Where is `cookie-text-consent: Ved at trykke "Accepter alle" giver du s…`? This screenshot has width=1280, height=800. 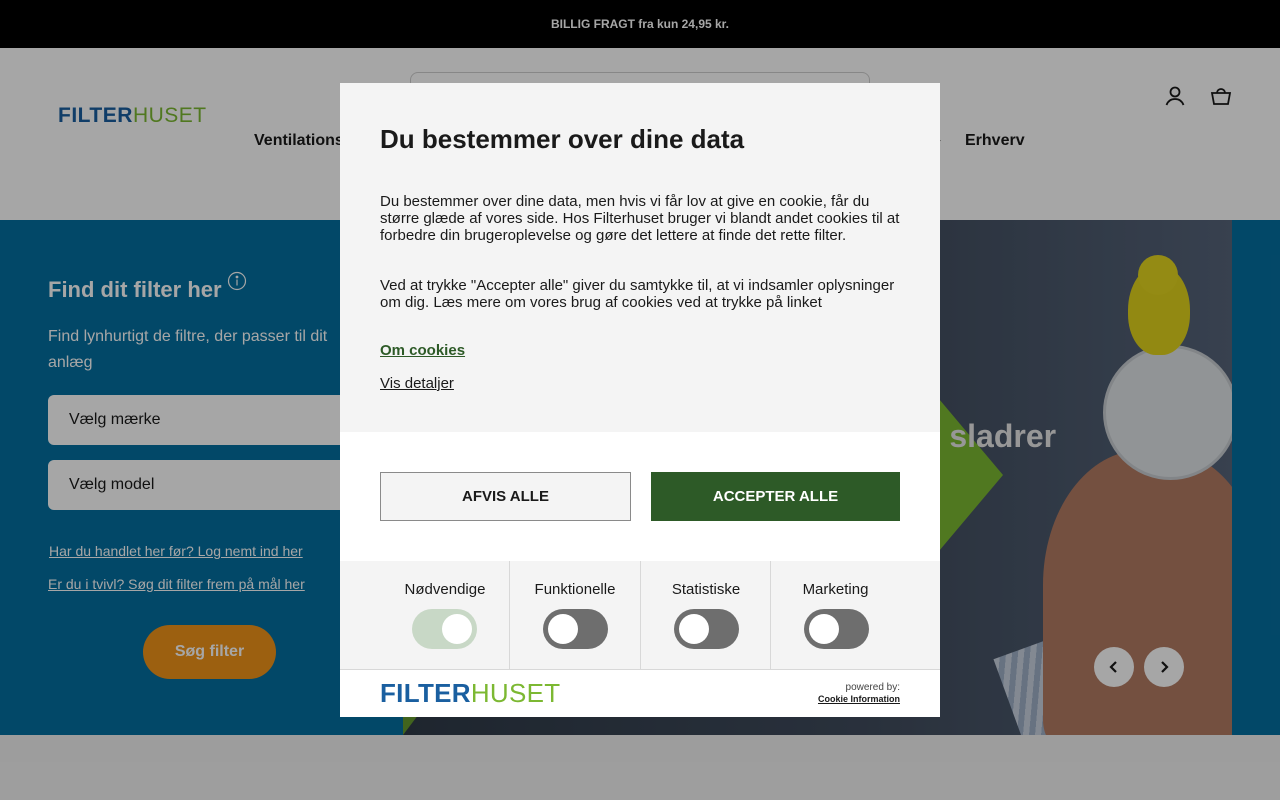 cookie-text-consent: Ved at trykke "Accepter alle" giver du s… is located at coordinates (637, 294).